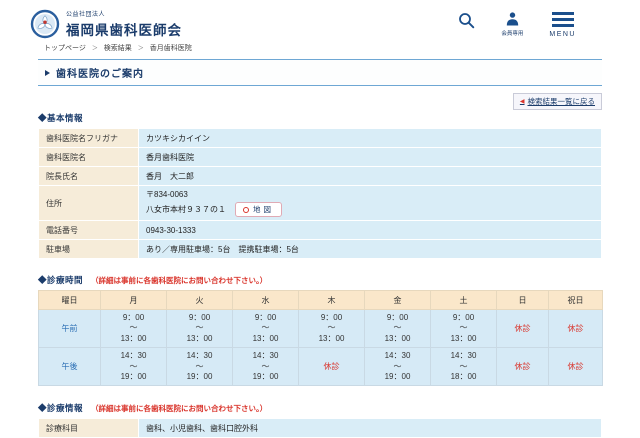 Image resolution: width=640 pixels, height=438 pixels. Describe the element at coordinates (61, 408) in the screenshot. I see `clinical-info-heading: ◆診療情報` at that location.